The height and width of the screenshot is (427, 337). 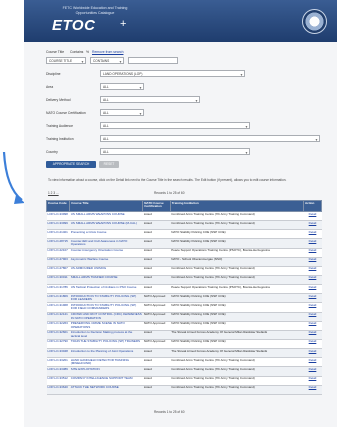 I want to click on delivery-select: ALL ▼, so click(x=150, y=99).